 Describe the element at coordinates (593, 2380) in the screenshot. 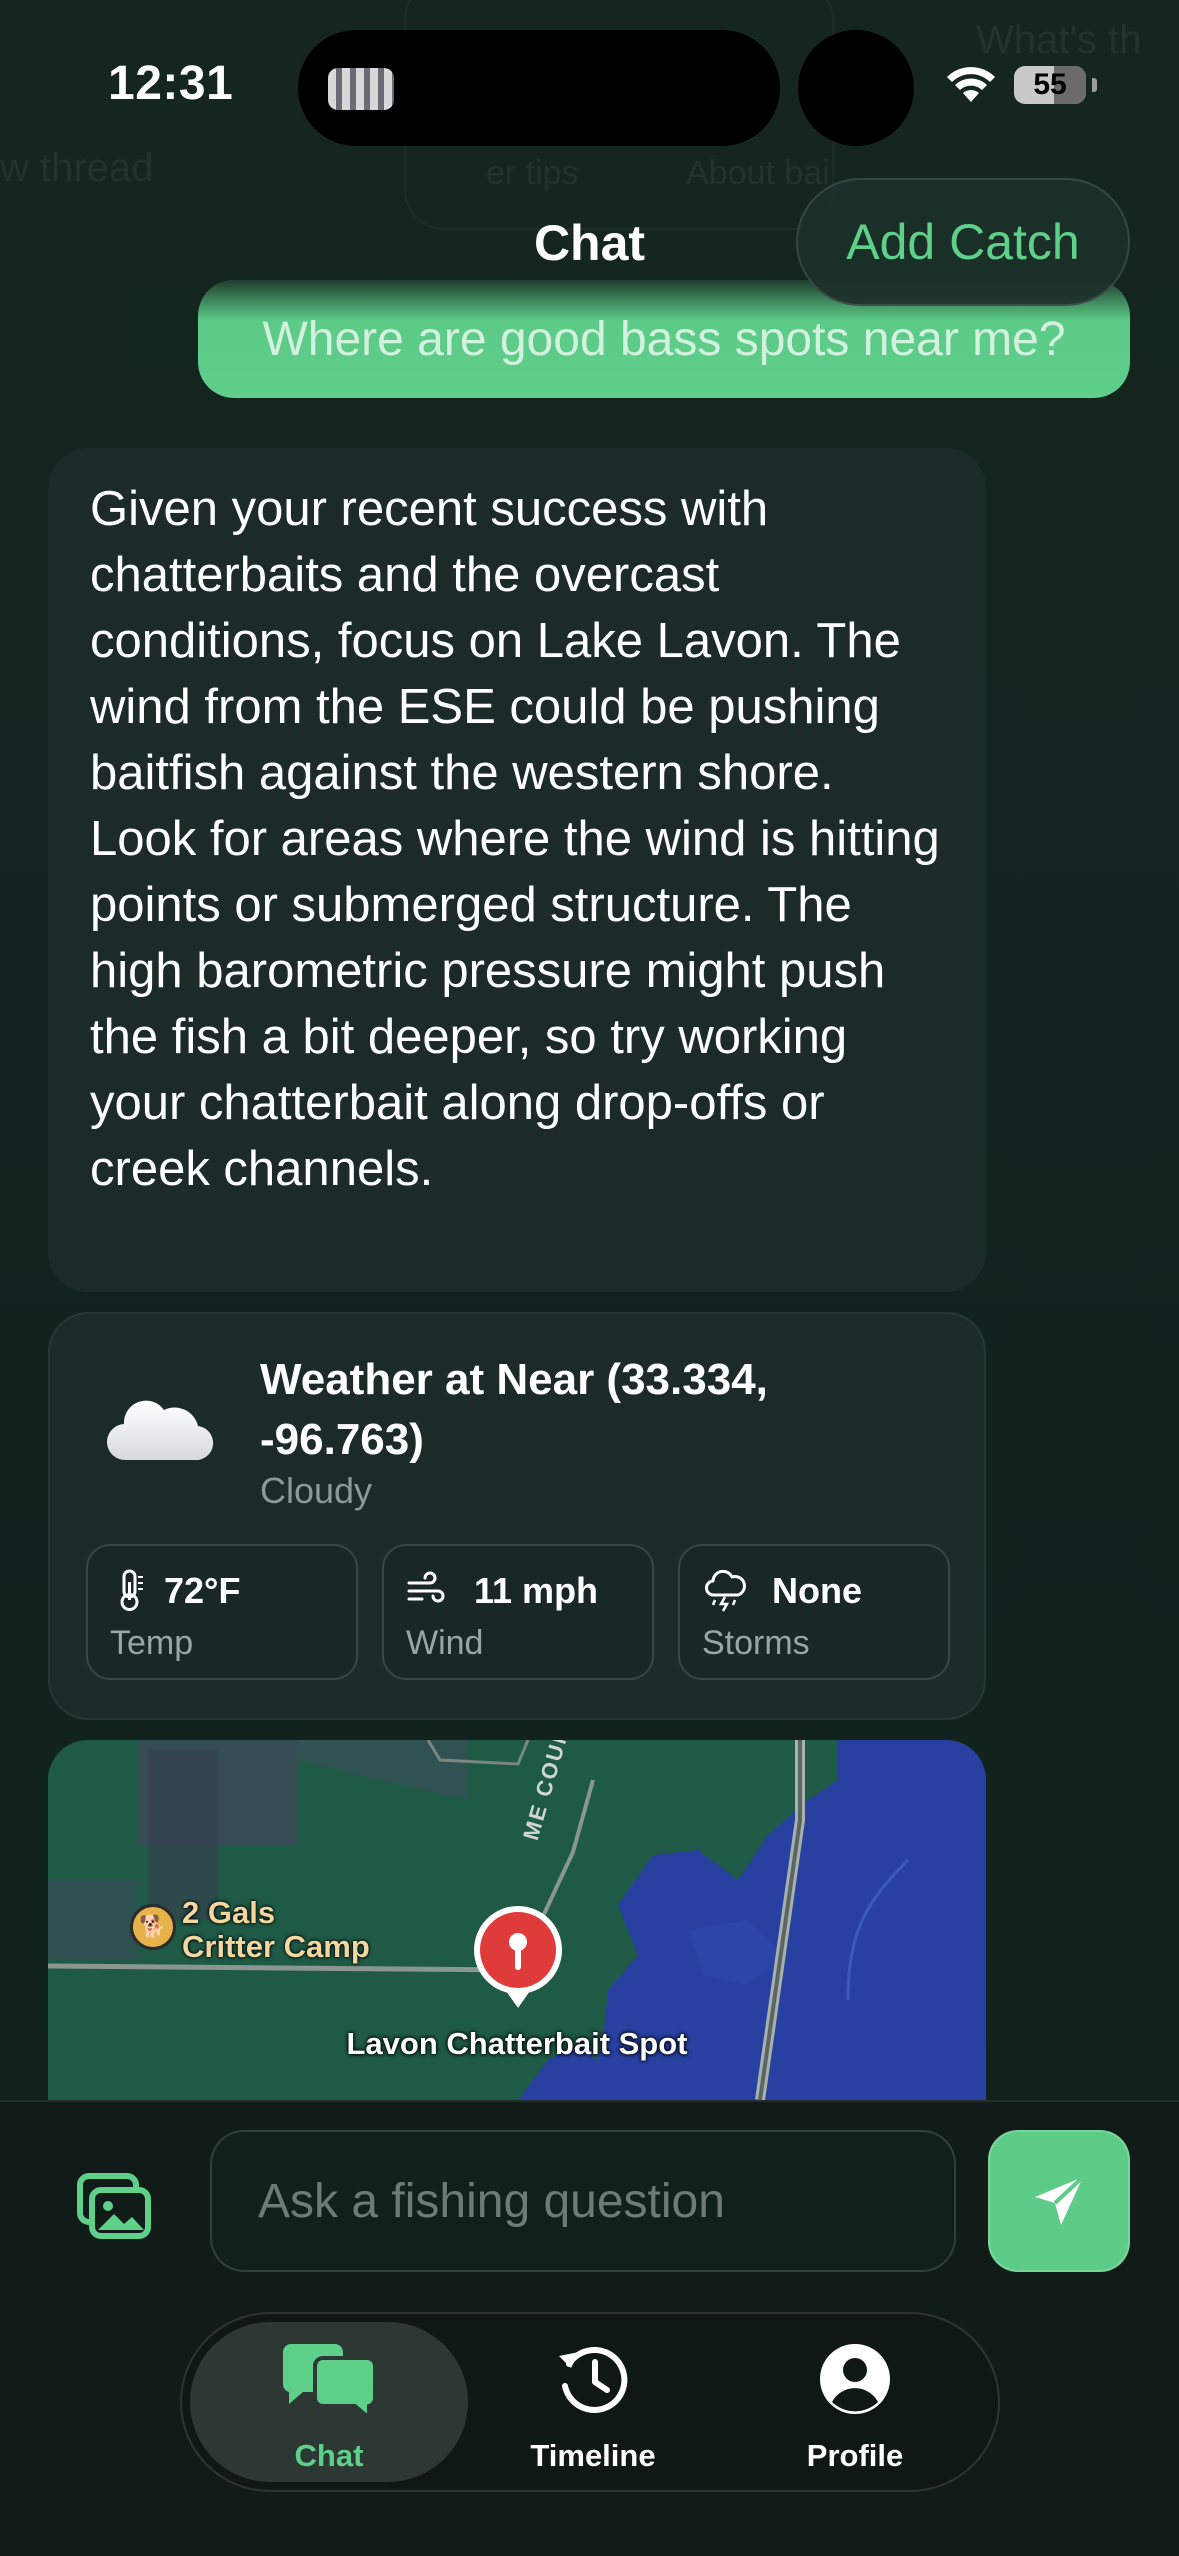

I see `history-icon` at that location.